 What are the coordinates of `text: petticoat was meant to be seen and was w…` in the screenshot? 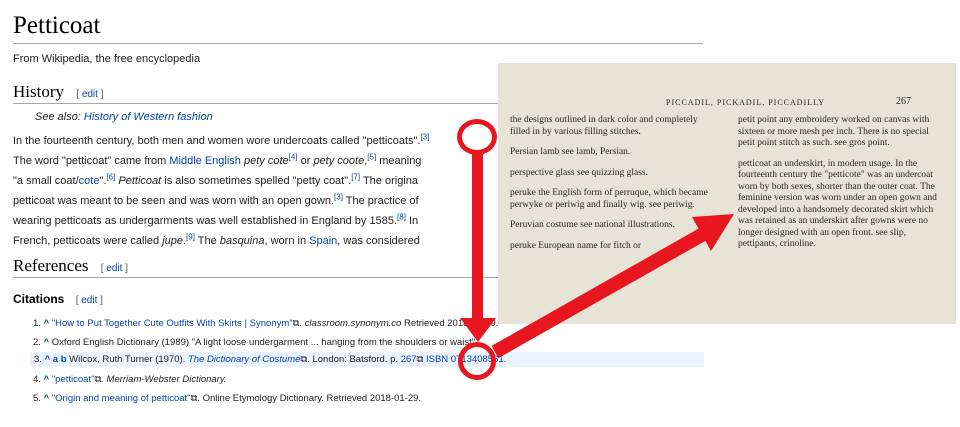 It's located at (174, 201).